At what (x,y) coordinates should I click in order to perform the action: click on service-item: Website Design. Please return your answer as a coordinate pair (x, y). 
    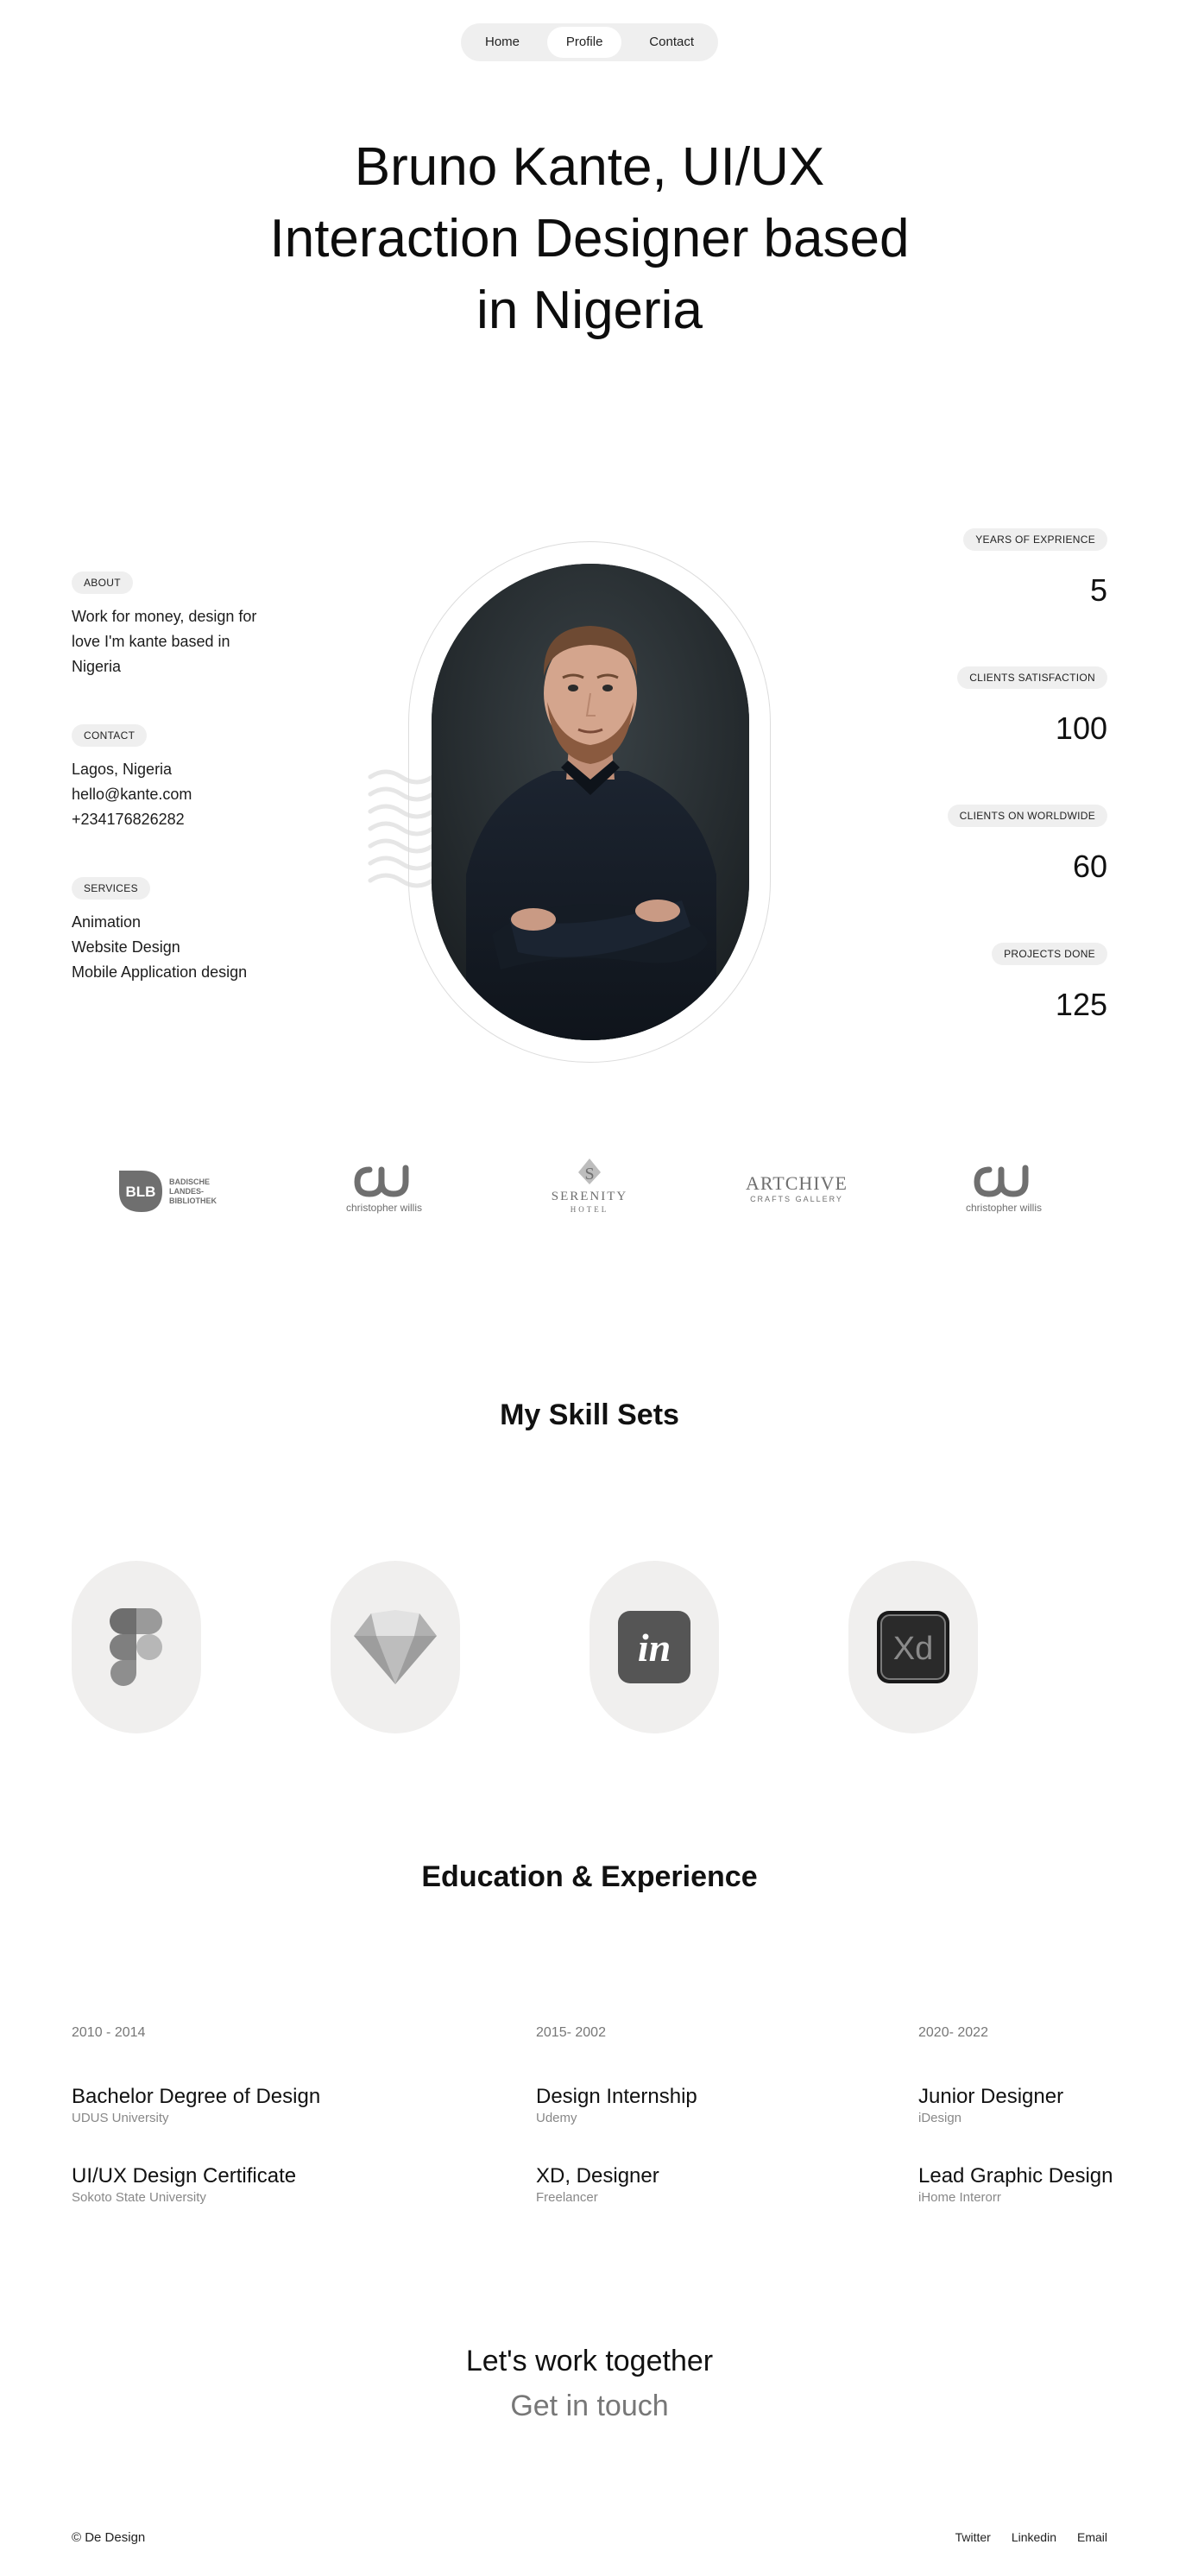
    Looking at the image, I should click on (126, 947).